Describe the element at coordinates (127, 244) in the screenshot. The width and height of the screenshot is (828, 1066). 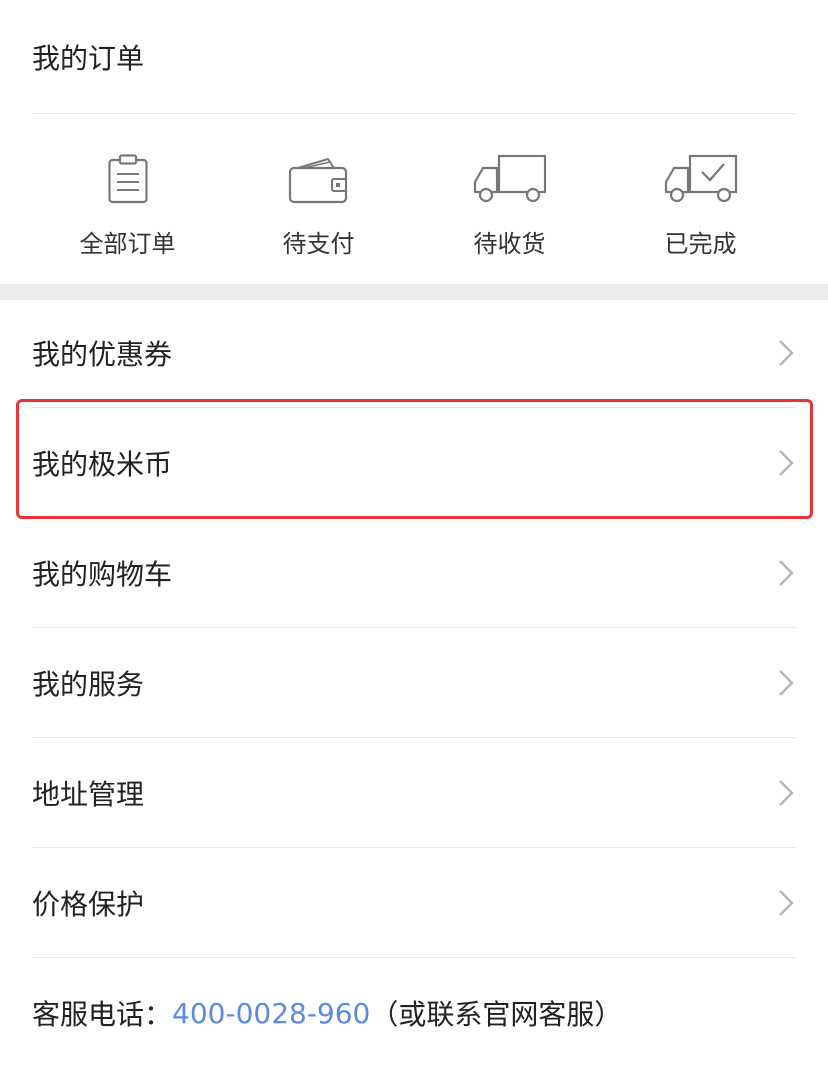
I see `order-all-label: 全部订单` at that location.